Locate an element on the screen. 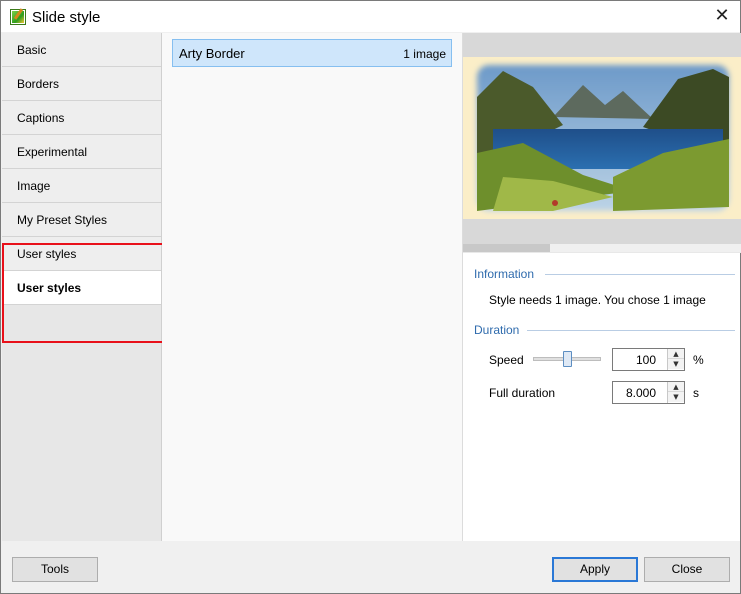 Image resolution: width=741 pixels, height=594 pixels. duration-heading: Duration is located at coordinates (497, 330).